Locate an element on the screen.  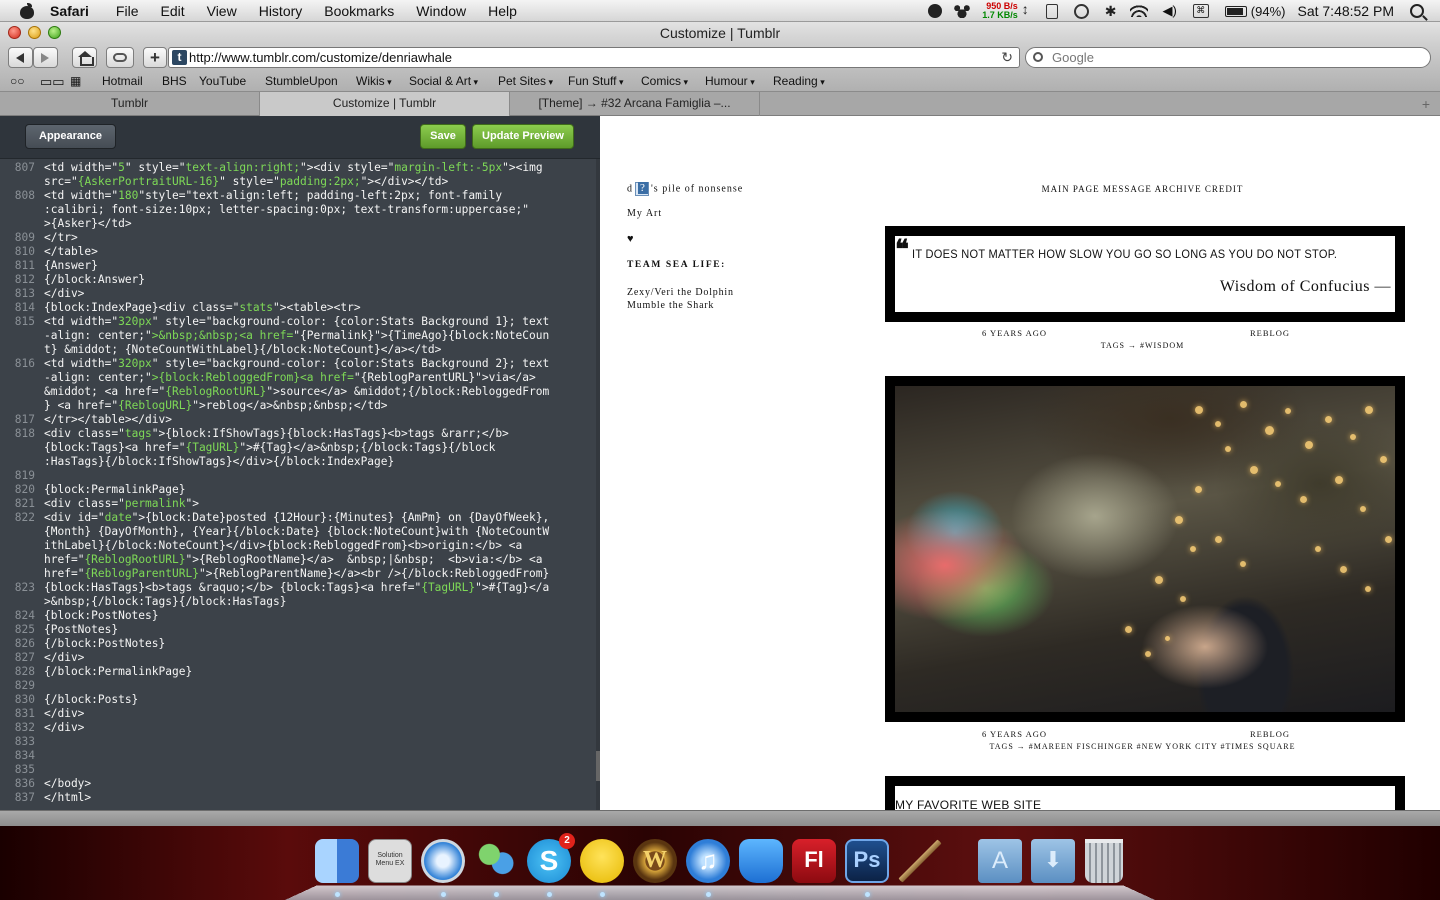
forward-button is located at coordinates (45, 57).